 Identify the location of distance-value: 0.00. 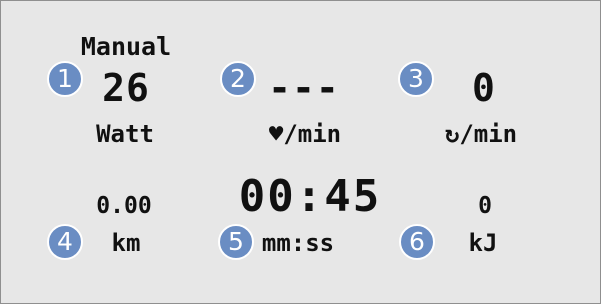
(124, 206).